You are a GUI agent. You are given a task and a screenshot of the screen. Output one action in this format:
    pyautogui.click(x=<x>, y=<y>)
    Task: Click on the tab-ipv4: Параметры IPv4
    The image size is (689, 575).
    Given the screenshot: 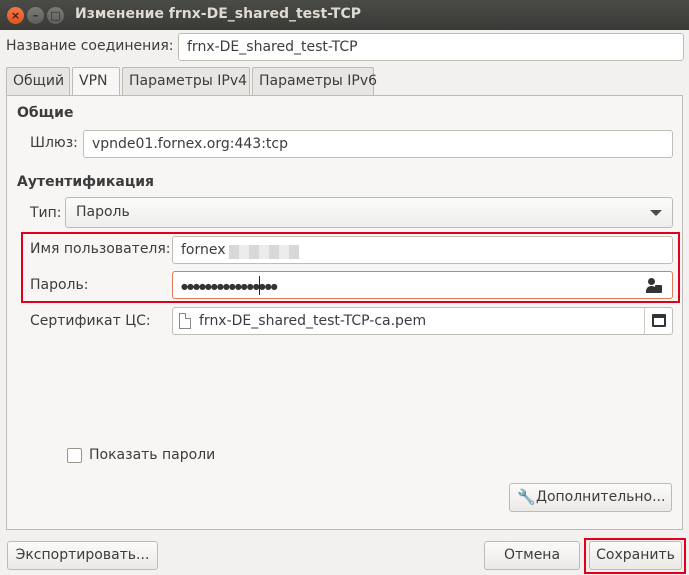 What is the action you would take?
    pyautogui.click(x=186, y=81)
    